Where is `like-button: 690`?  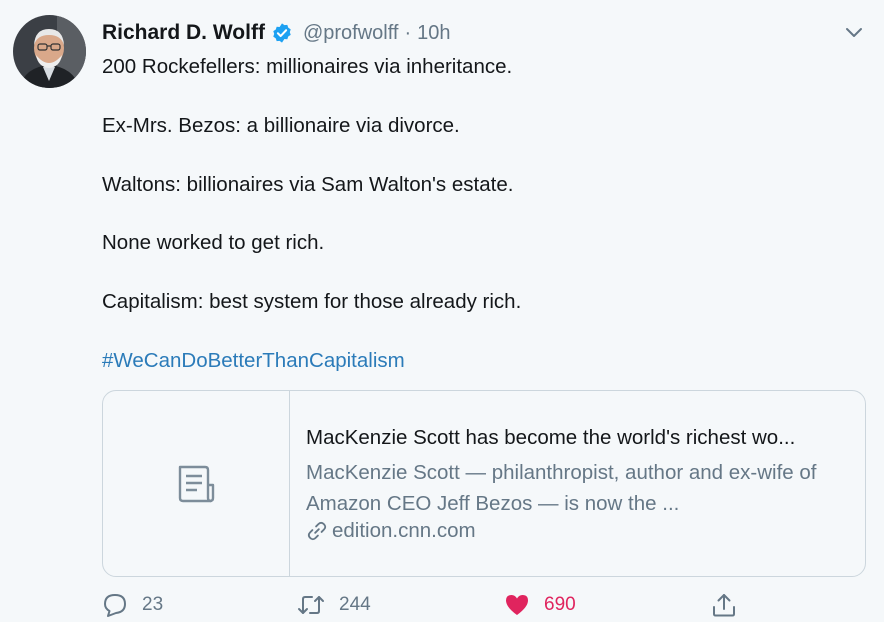
like-button: 690 is located at coordinates (540, 605).